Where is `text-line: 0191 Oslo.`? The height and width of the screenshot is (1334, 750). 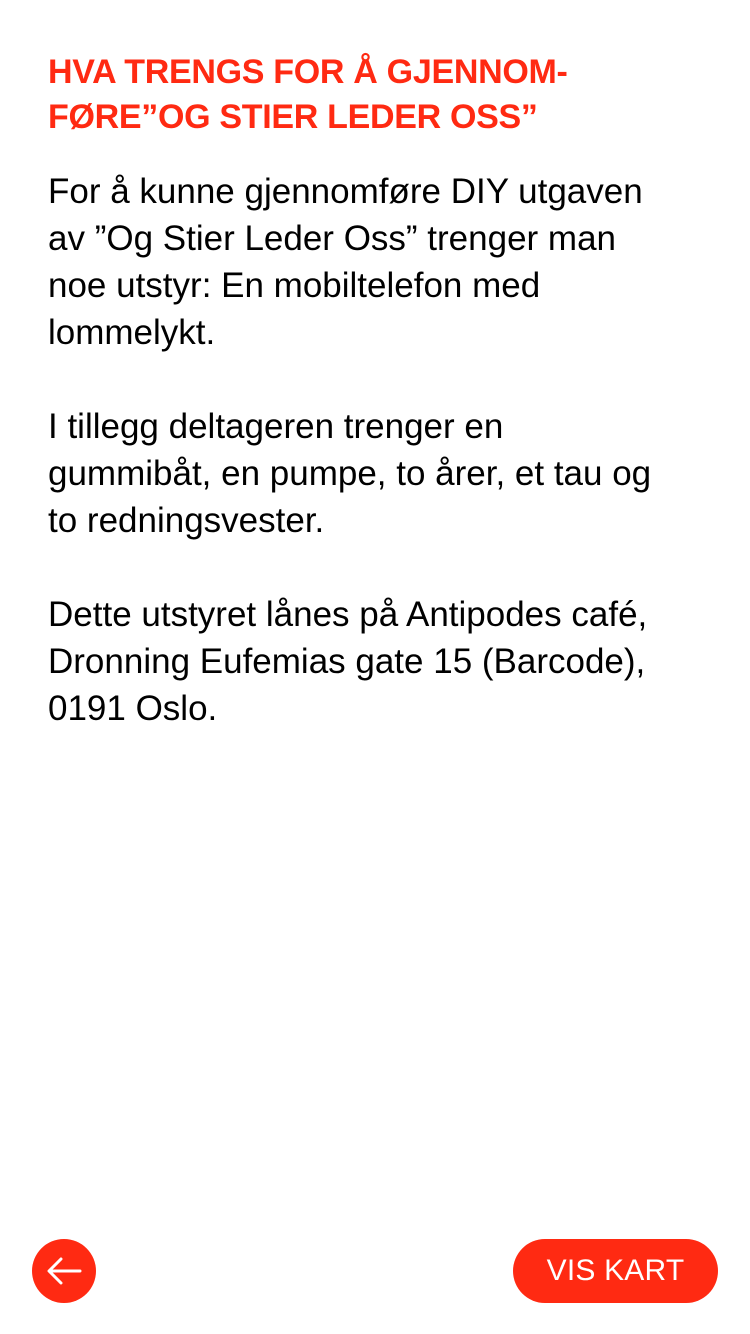
text-line: 0191 Oslo. is located at coordinates (133, 708).